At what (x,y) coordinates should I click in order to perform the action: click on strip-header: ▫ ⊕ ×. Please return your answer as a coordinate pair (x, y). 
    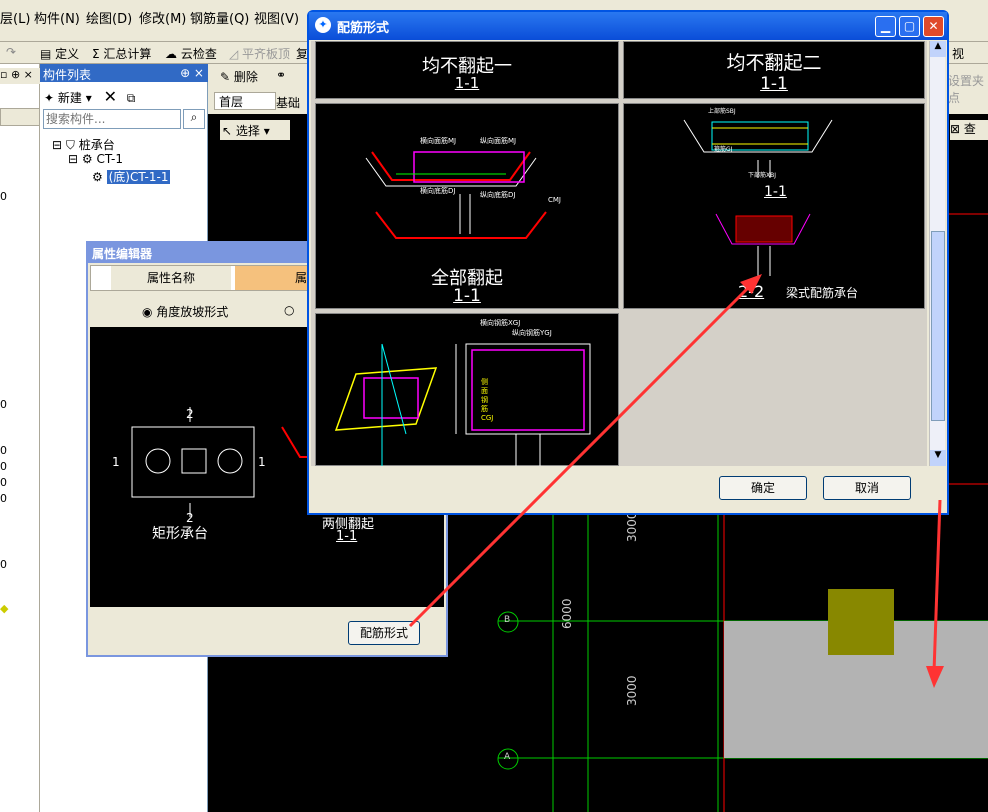
    Looking at the image, I should click on (20, 76).